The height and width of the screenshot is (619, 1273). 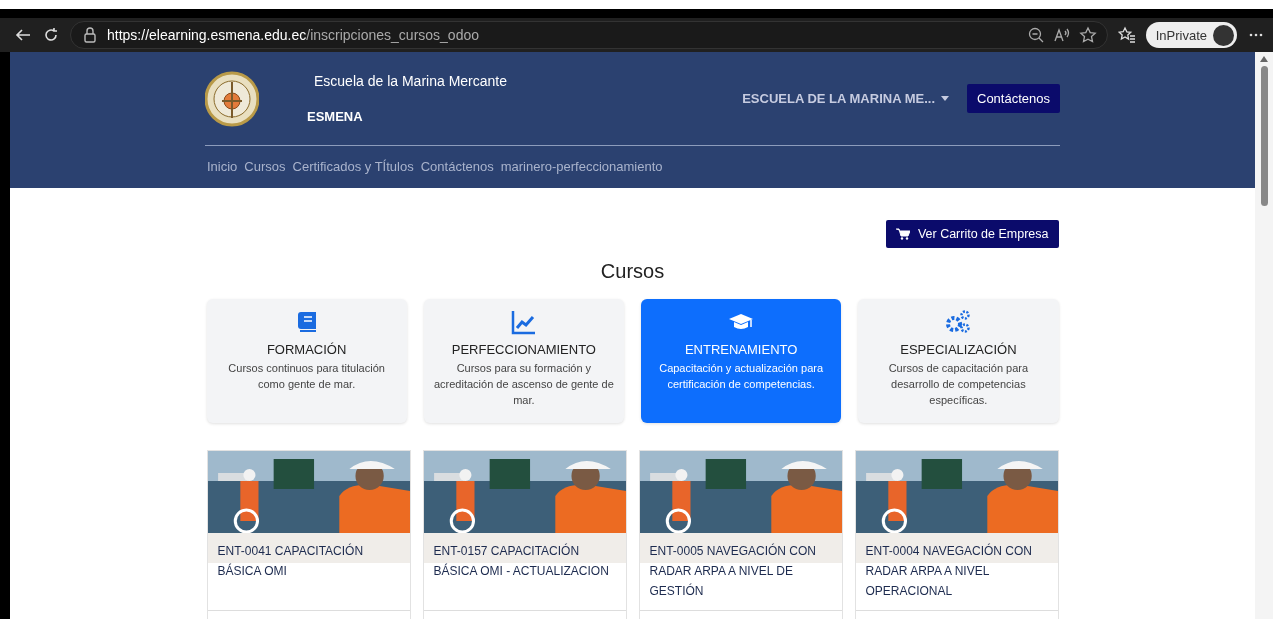 I want to click on category-card: FORMACIÓN Cursos continuos para titulación como gente de mar., so click(x=306, y=361).